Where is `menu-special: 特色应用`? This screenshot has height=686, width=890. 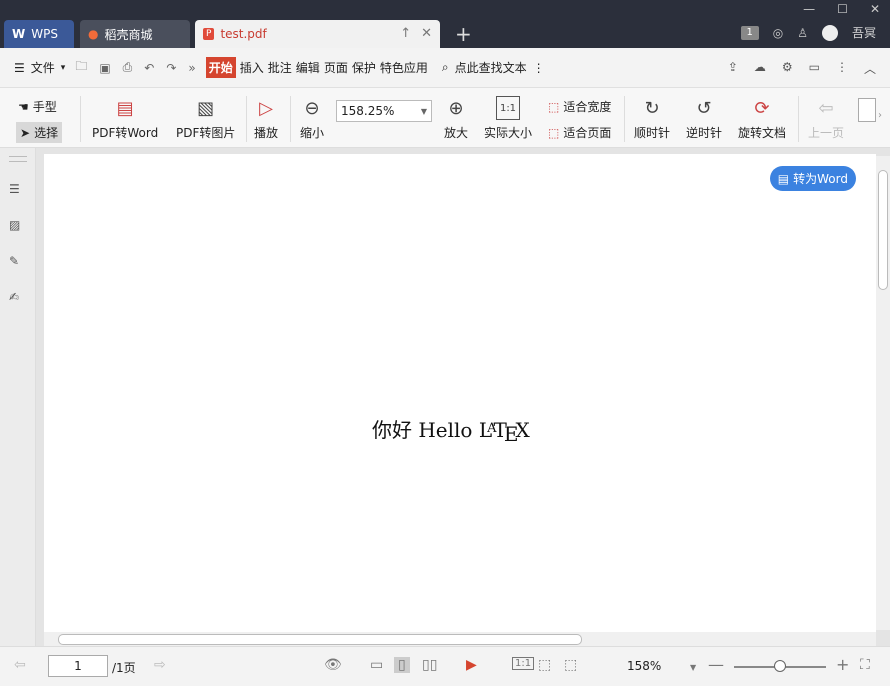 menu-special: 特色应用 is located at coordinates (404, 67).